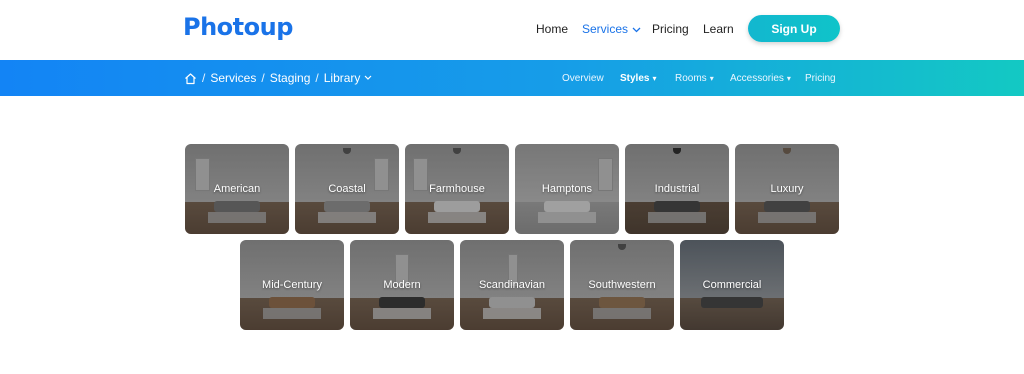 The height and width of the screenshot is (374, 1024). I want to click on signup-button: Sign Up, so click(794, 28).